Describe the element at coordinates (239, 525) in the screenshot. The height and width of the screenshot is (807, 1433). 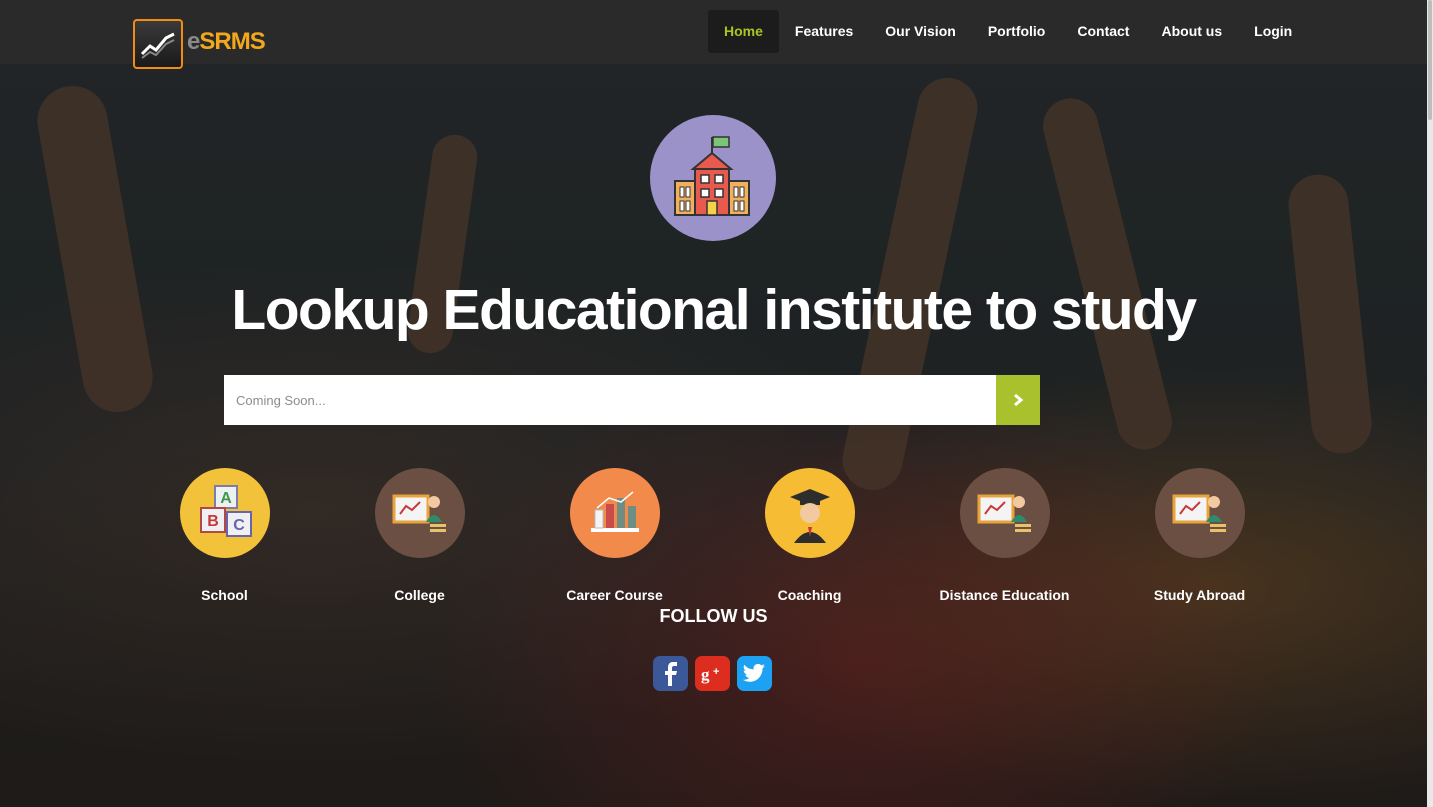
I see `svg-text: C` at that location.